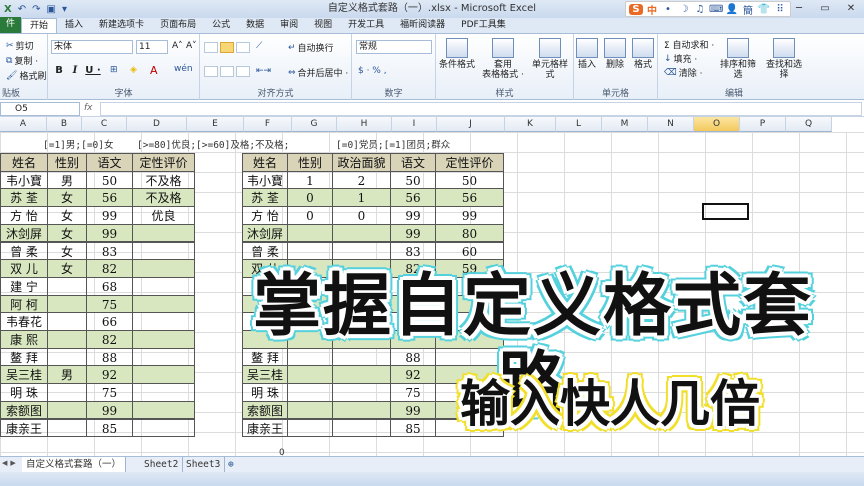  Describe the element at coordinates (265, 180) in the screenshot. I see `table2-cell: 韦小寶` at that location.